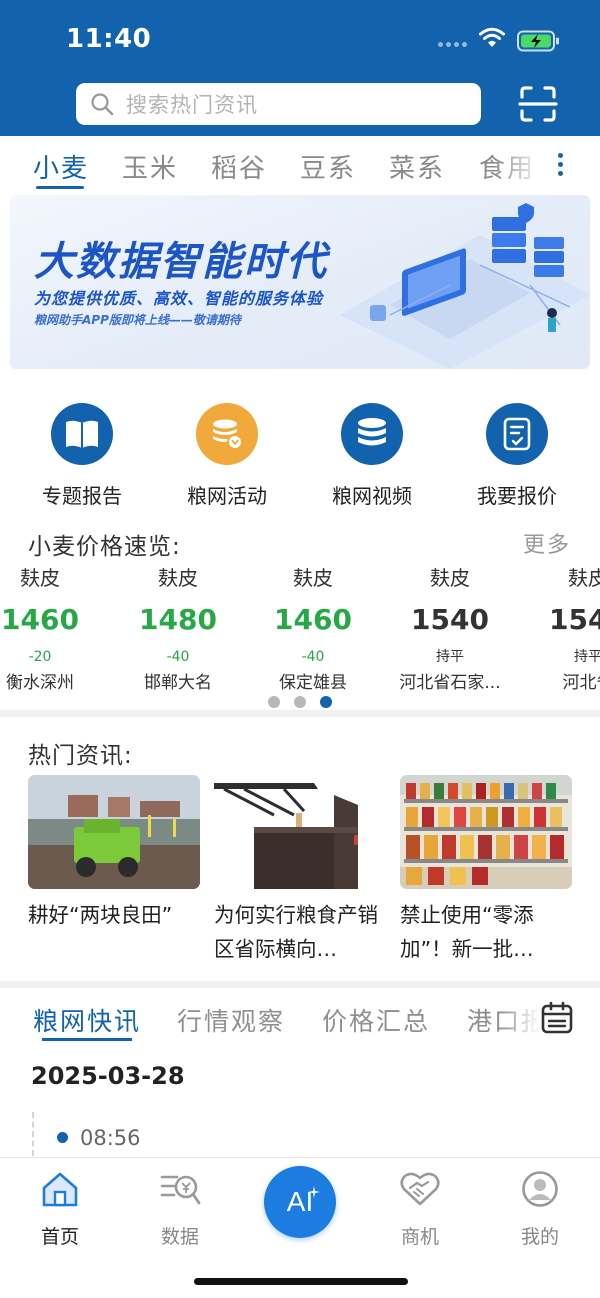 The height and width of the screenshot is (1298, 600). Describe the element at coordinates (372, 434) in the screenshot. I see `database-icon` at that location.